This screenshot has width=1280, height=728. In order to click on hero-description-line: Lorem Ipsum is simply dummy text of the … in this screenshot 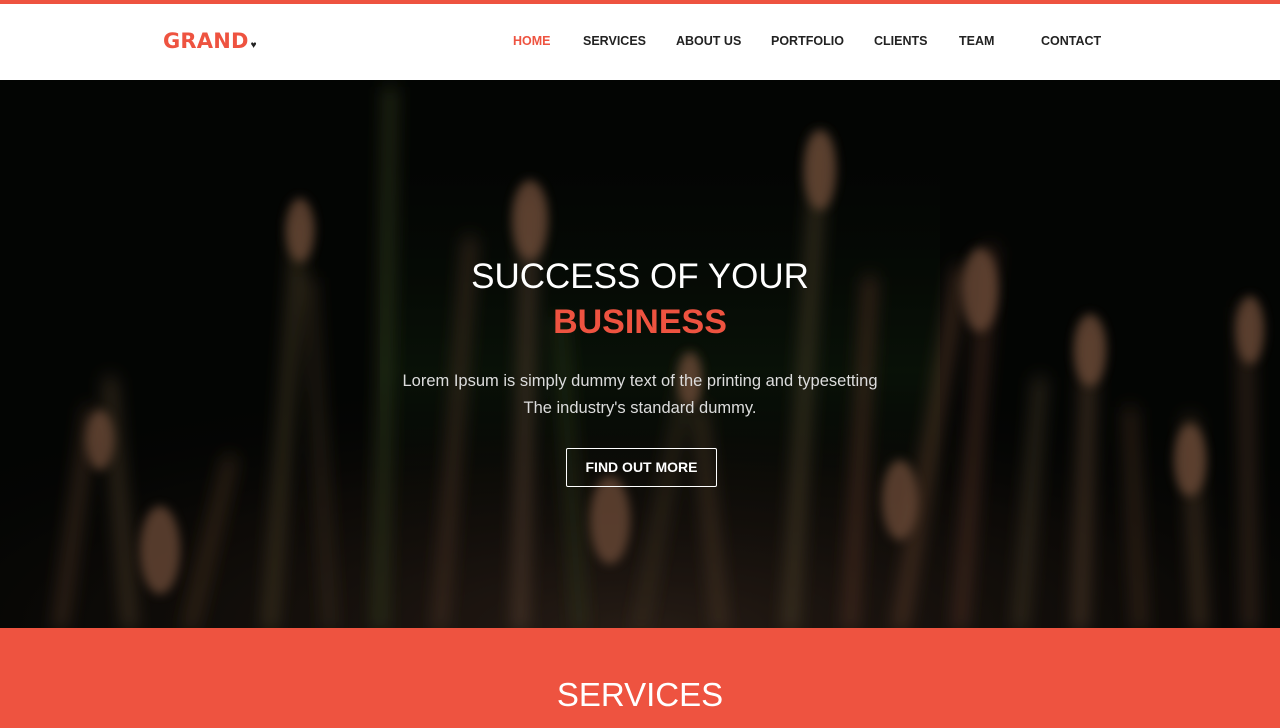, I will do `click(640, 381)`.